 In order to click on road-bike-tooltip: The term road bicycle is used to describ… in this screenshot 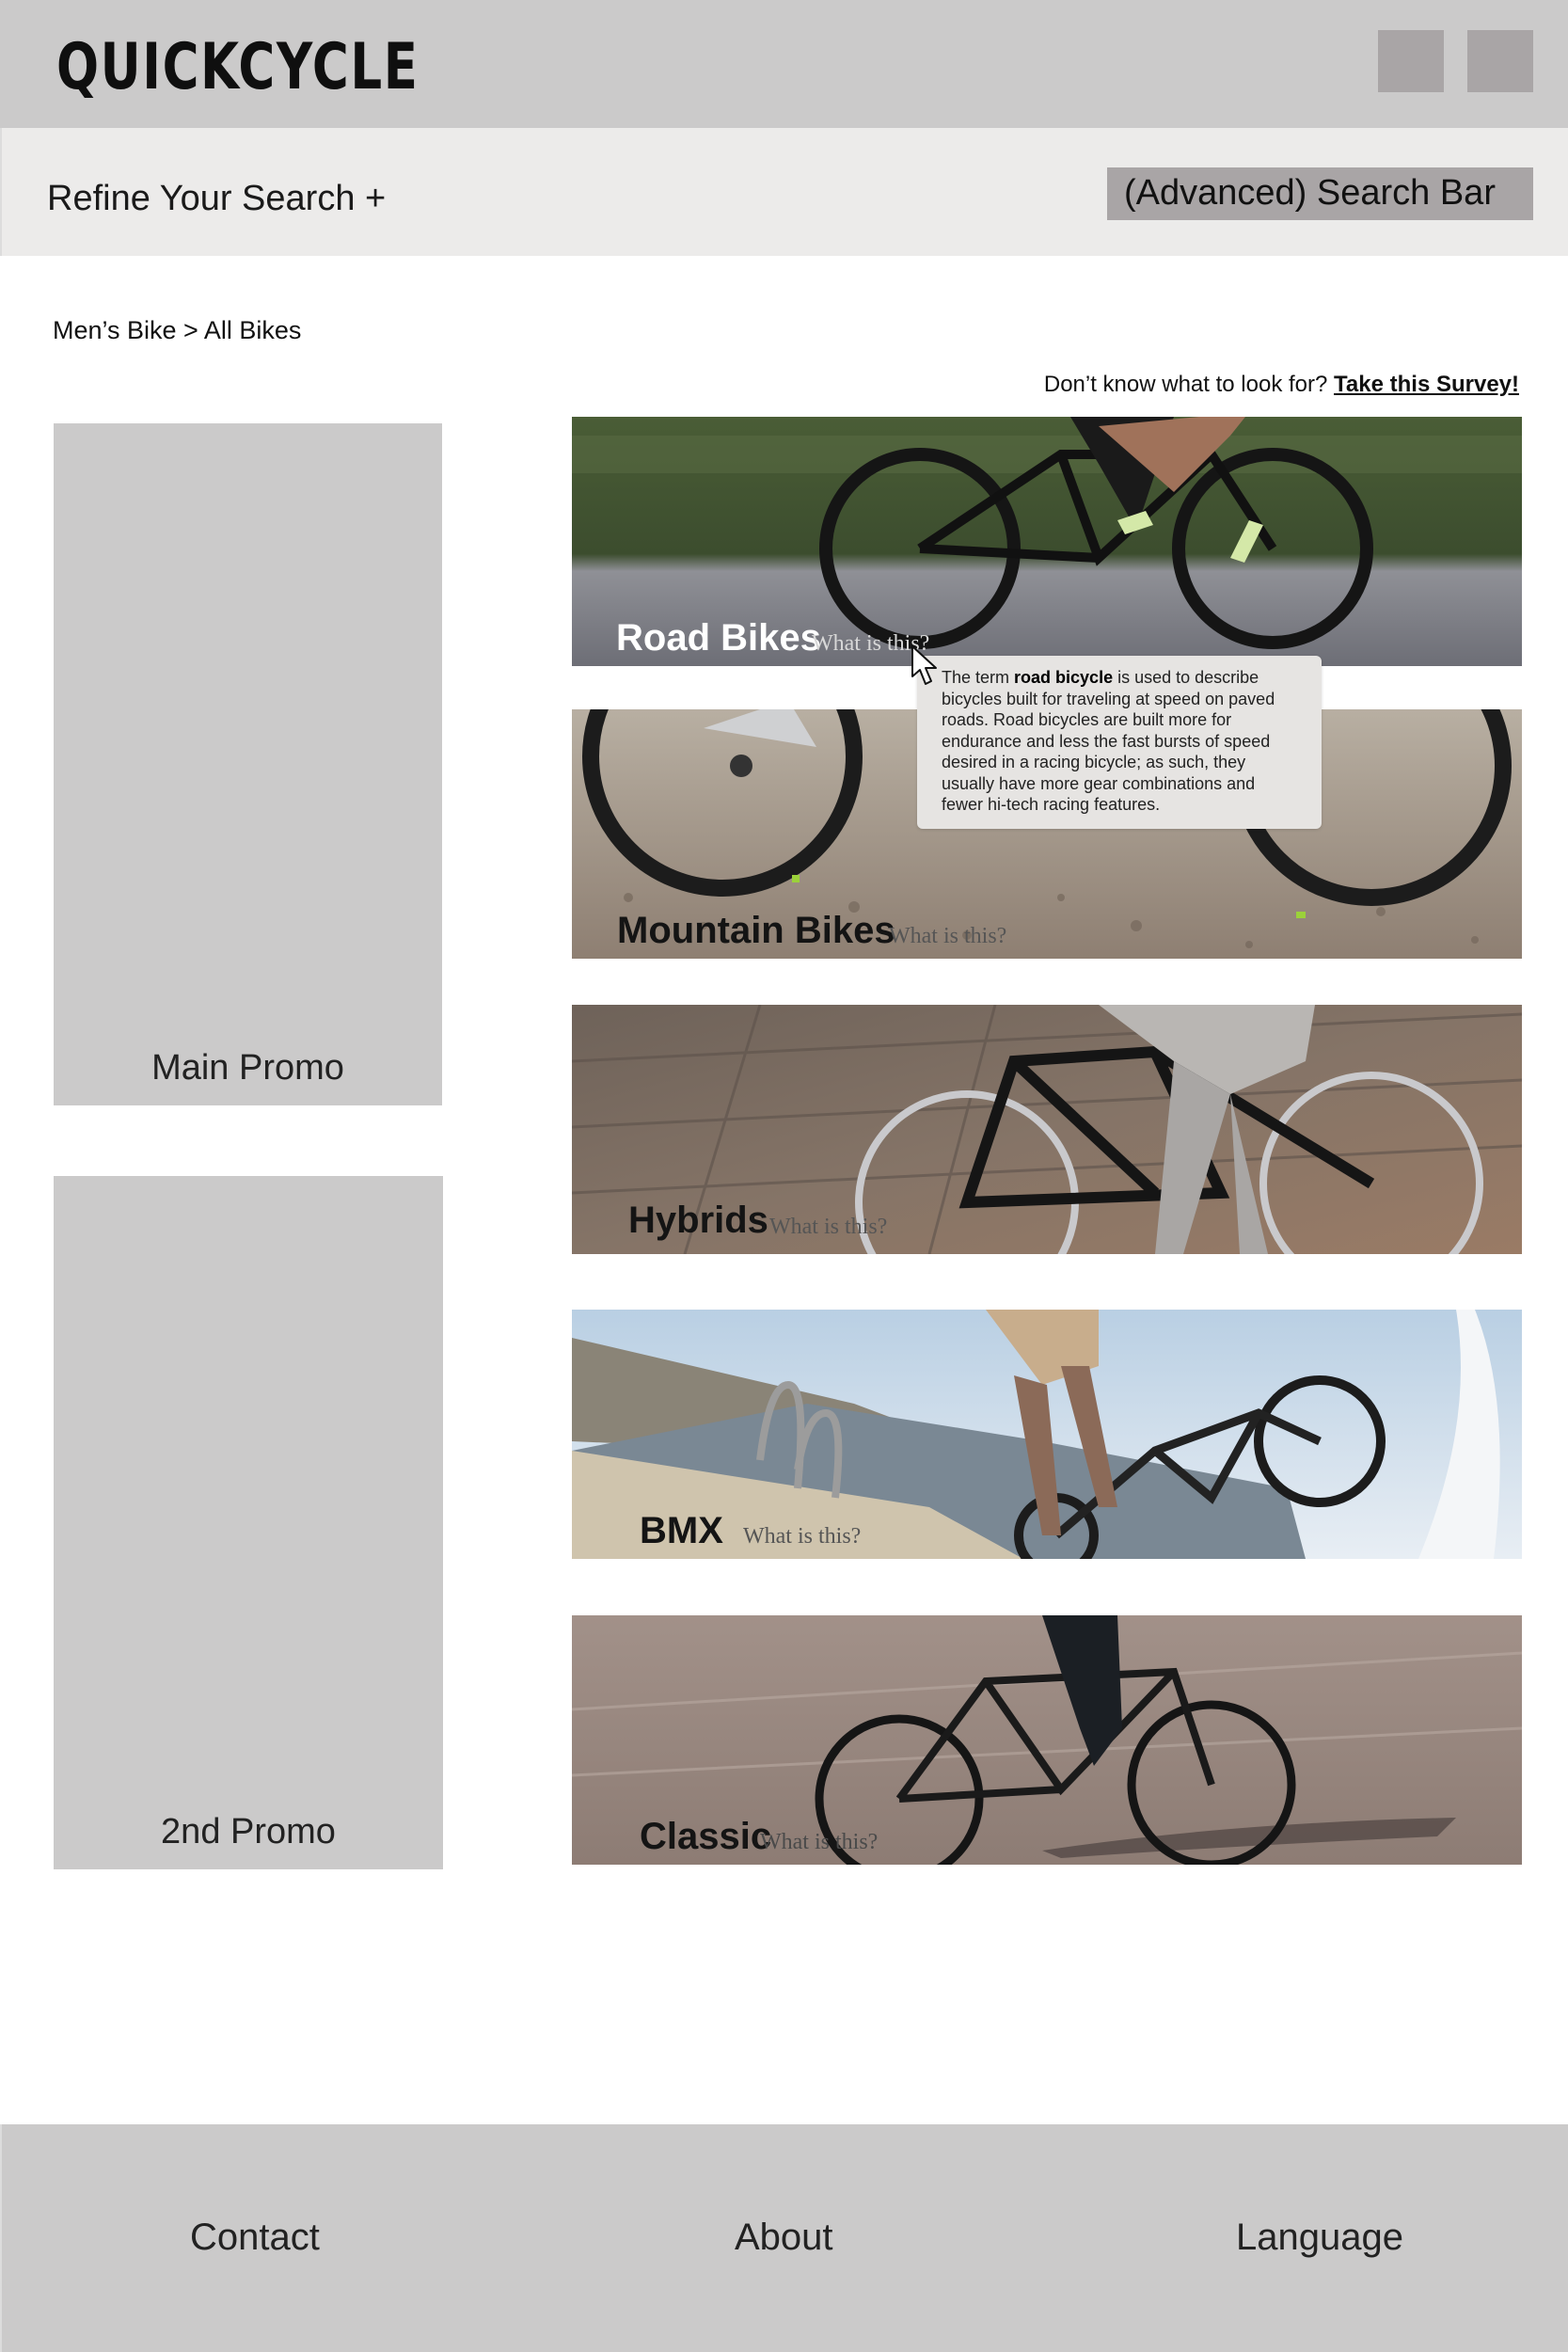, I will do `click(1119, 742)`.